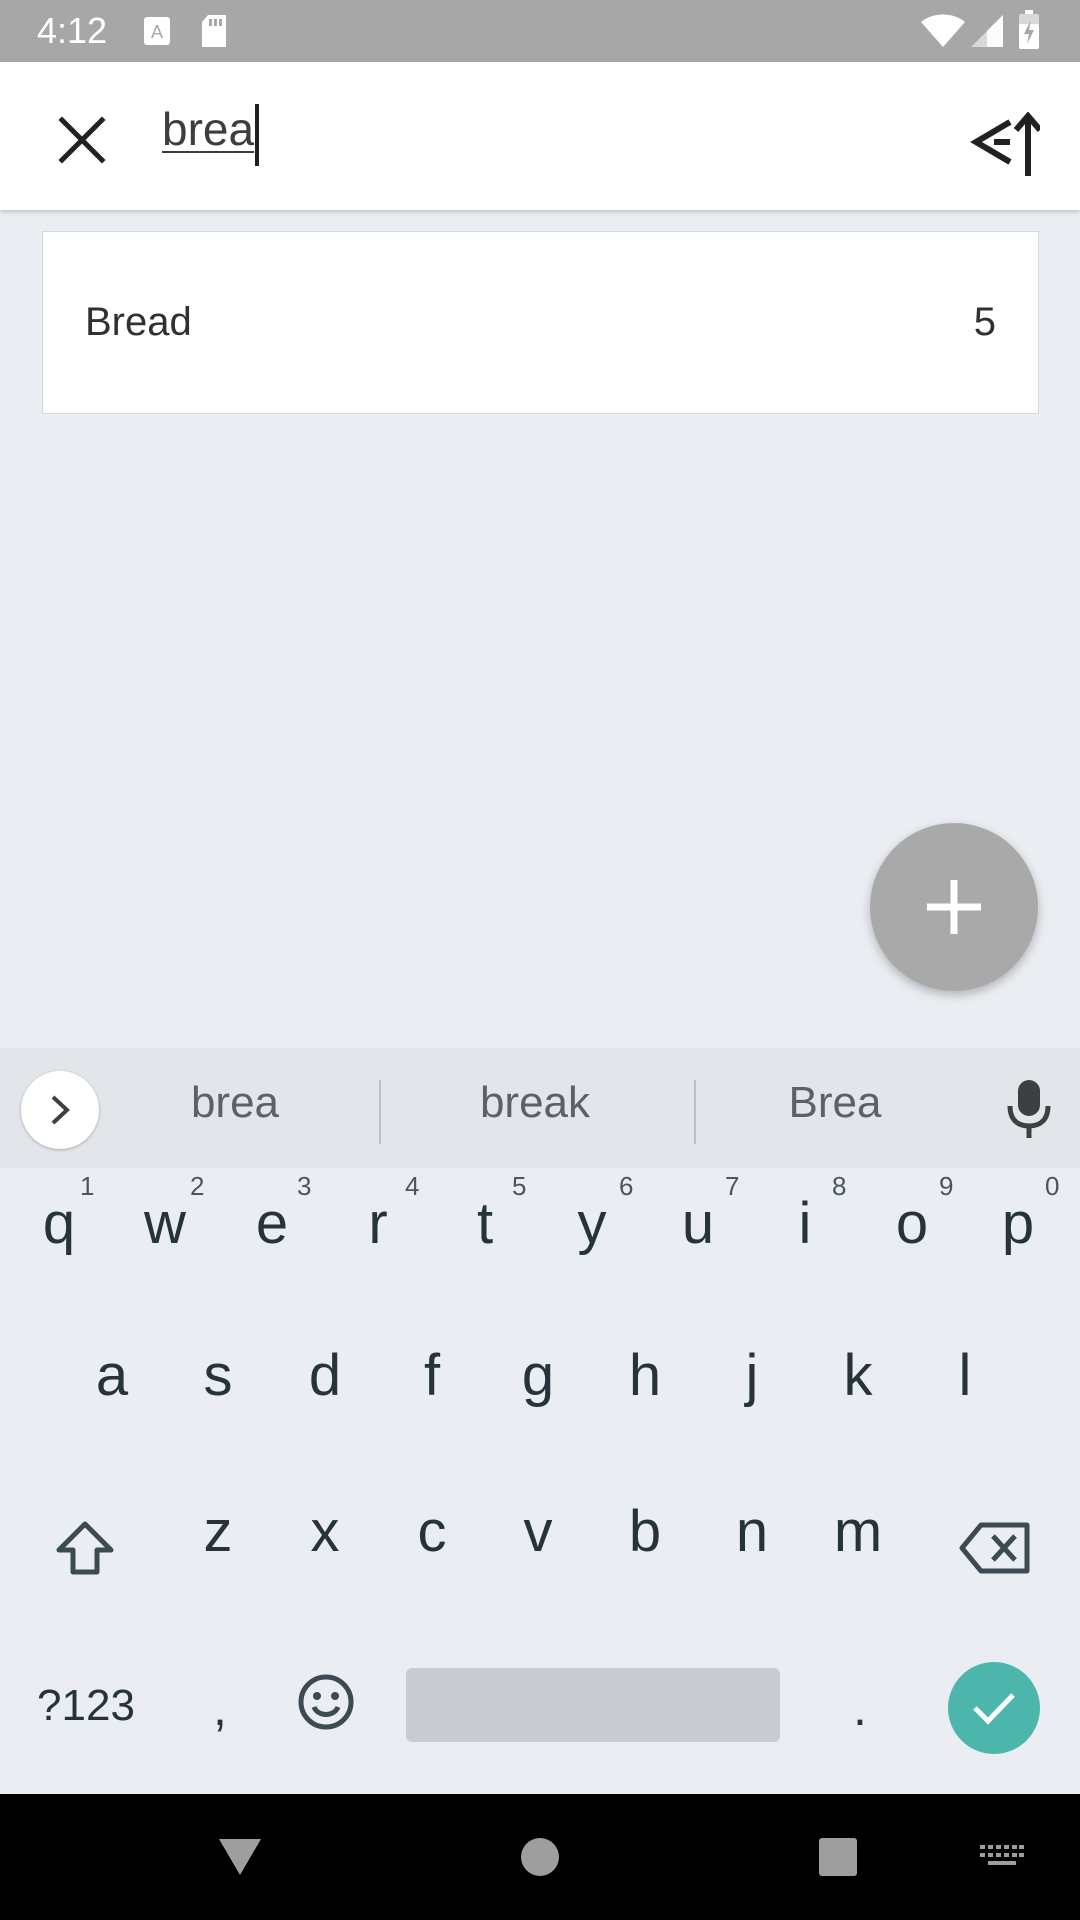 This screenshot has height=1920, width=1080. I want to click on key-number-hint: 4, so click(412, 1186).